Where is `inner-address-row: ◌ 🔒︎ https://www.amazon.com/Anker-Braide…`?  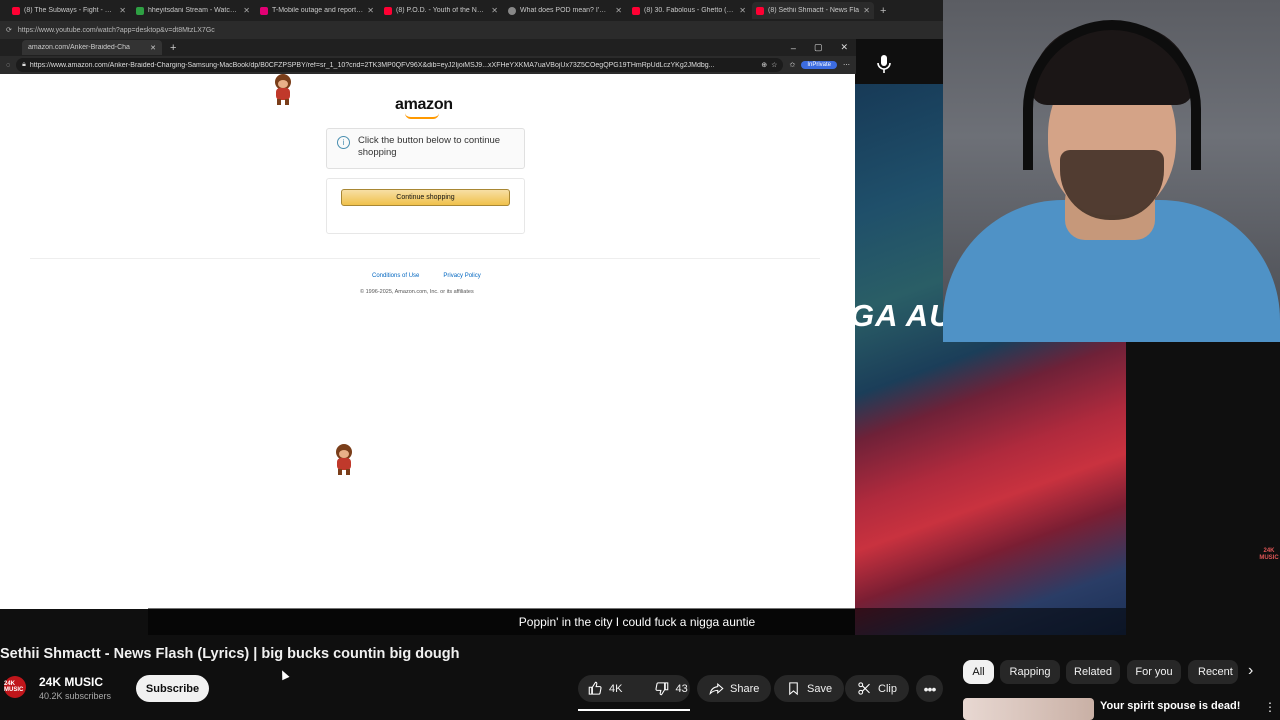
inner-address-row: ◌ 🔒︎ https://www.amazon.com/Anker-Braide… is located at coordinates (428, 65).